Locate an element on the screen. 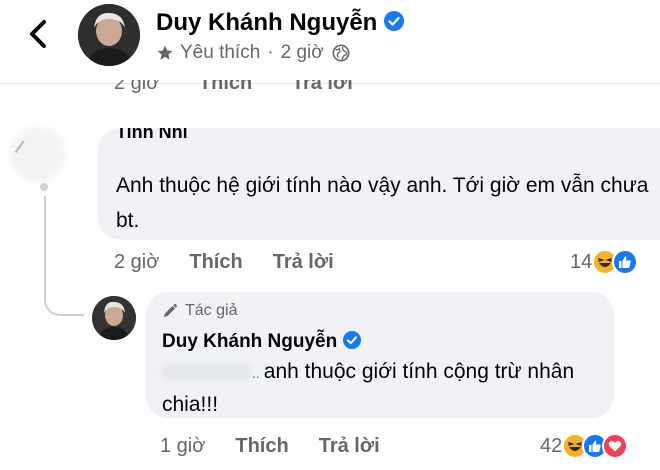 This screenshot has width=660, height=470. pencil-icon is located at coordinates (171, 310).